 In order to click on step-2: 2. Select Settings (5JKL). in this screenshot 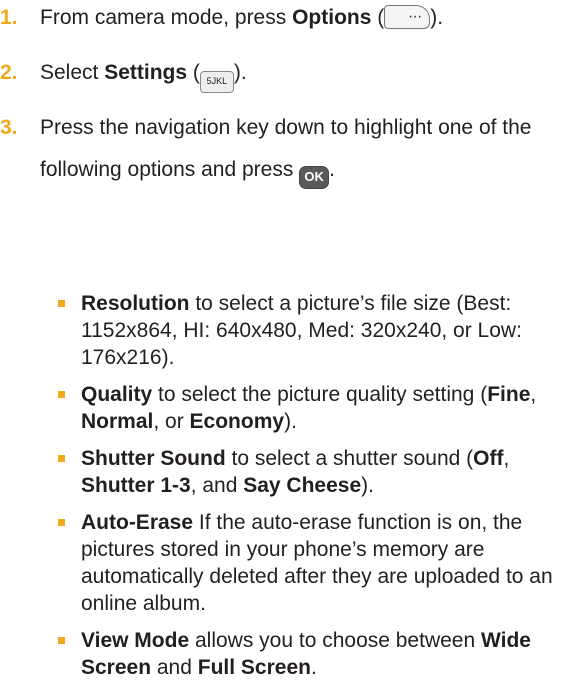, I will do `click(290, 75)`.